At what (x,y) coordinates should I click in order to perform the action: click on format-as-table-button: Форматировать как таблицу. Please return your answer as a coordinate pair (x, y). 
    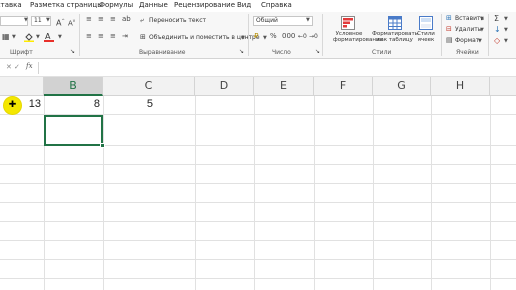
    Looking at the image, I should click on (395, 37).